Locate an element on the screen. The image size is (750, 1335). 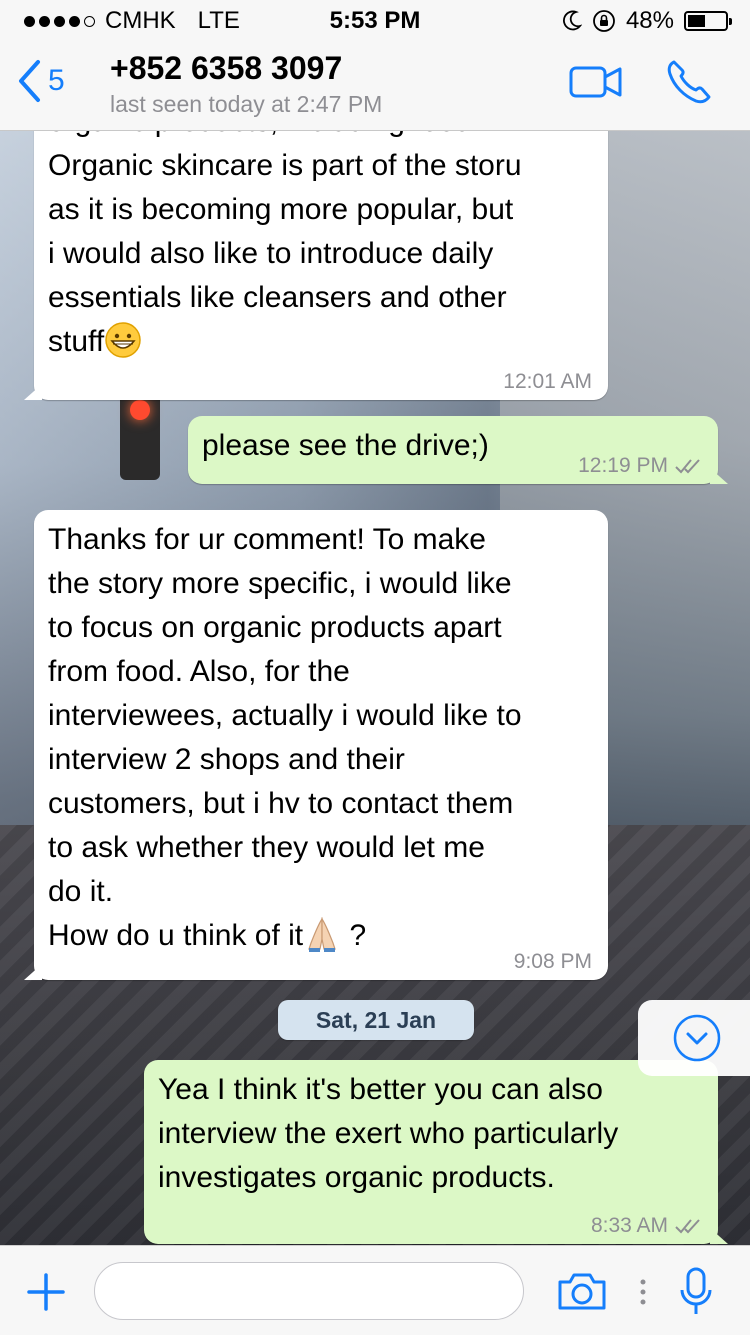
contact-name: +852 6358 3097 is located at coordinates (226, 68).